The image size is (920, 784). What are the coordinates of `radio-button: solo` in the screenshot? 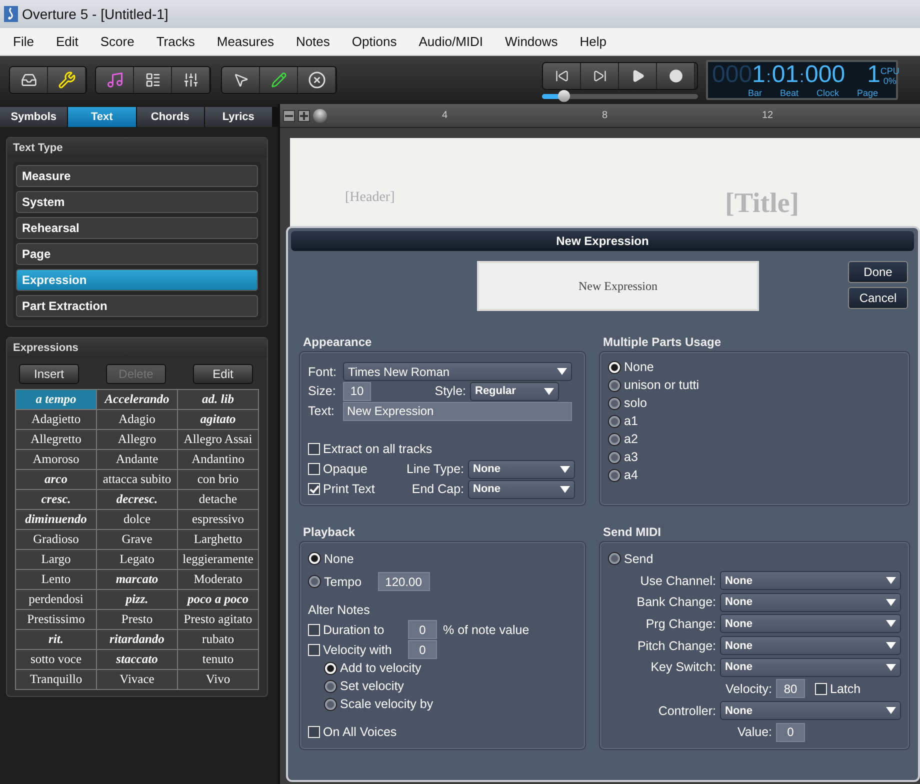 It's located at (754, 403).